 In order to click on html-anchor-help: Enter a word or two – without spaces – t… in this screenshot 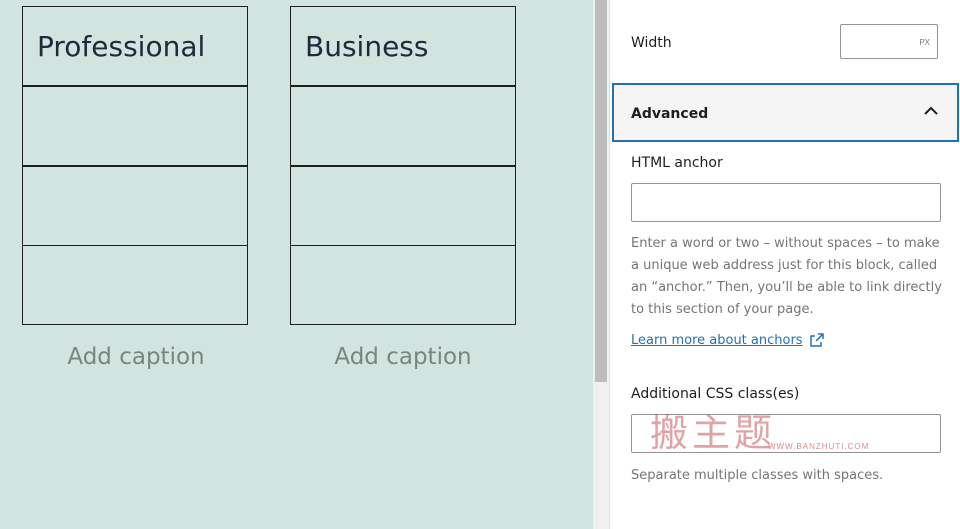, I will do `click(786, 276)`.